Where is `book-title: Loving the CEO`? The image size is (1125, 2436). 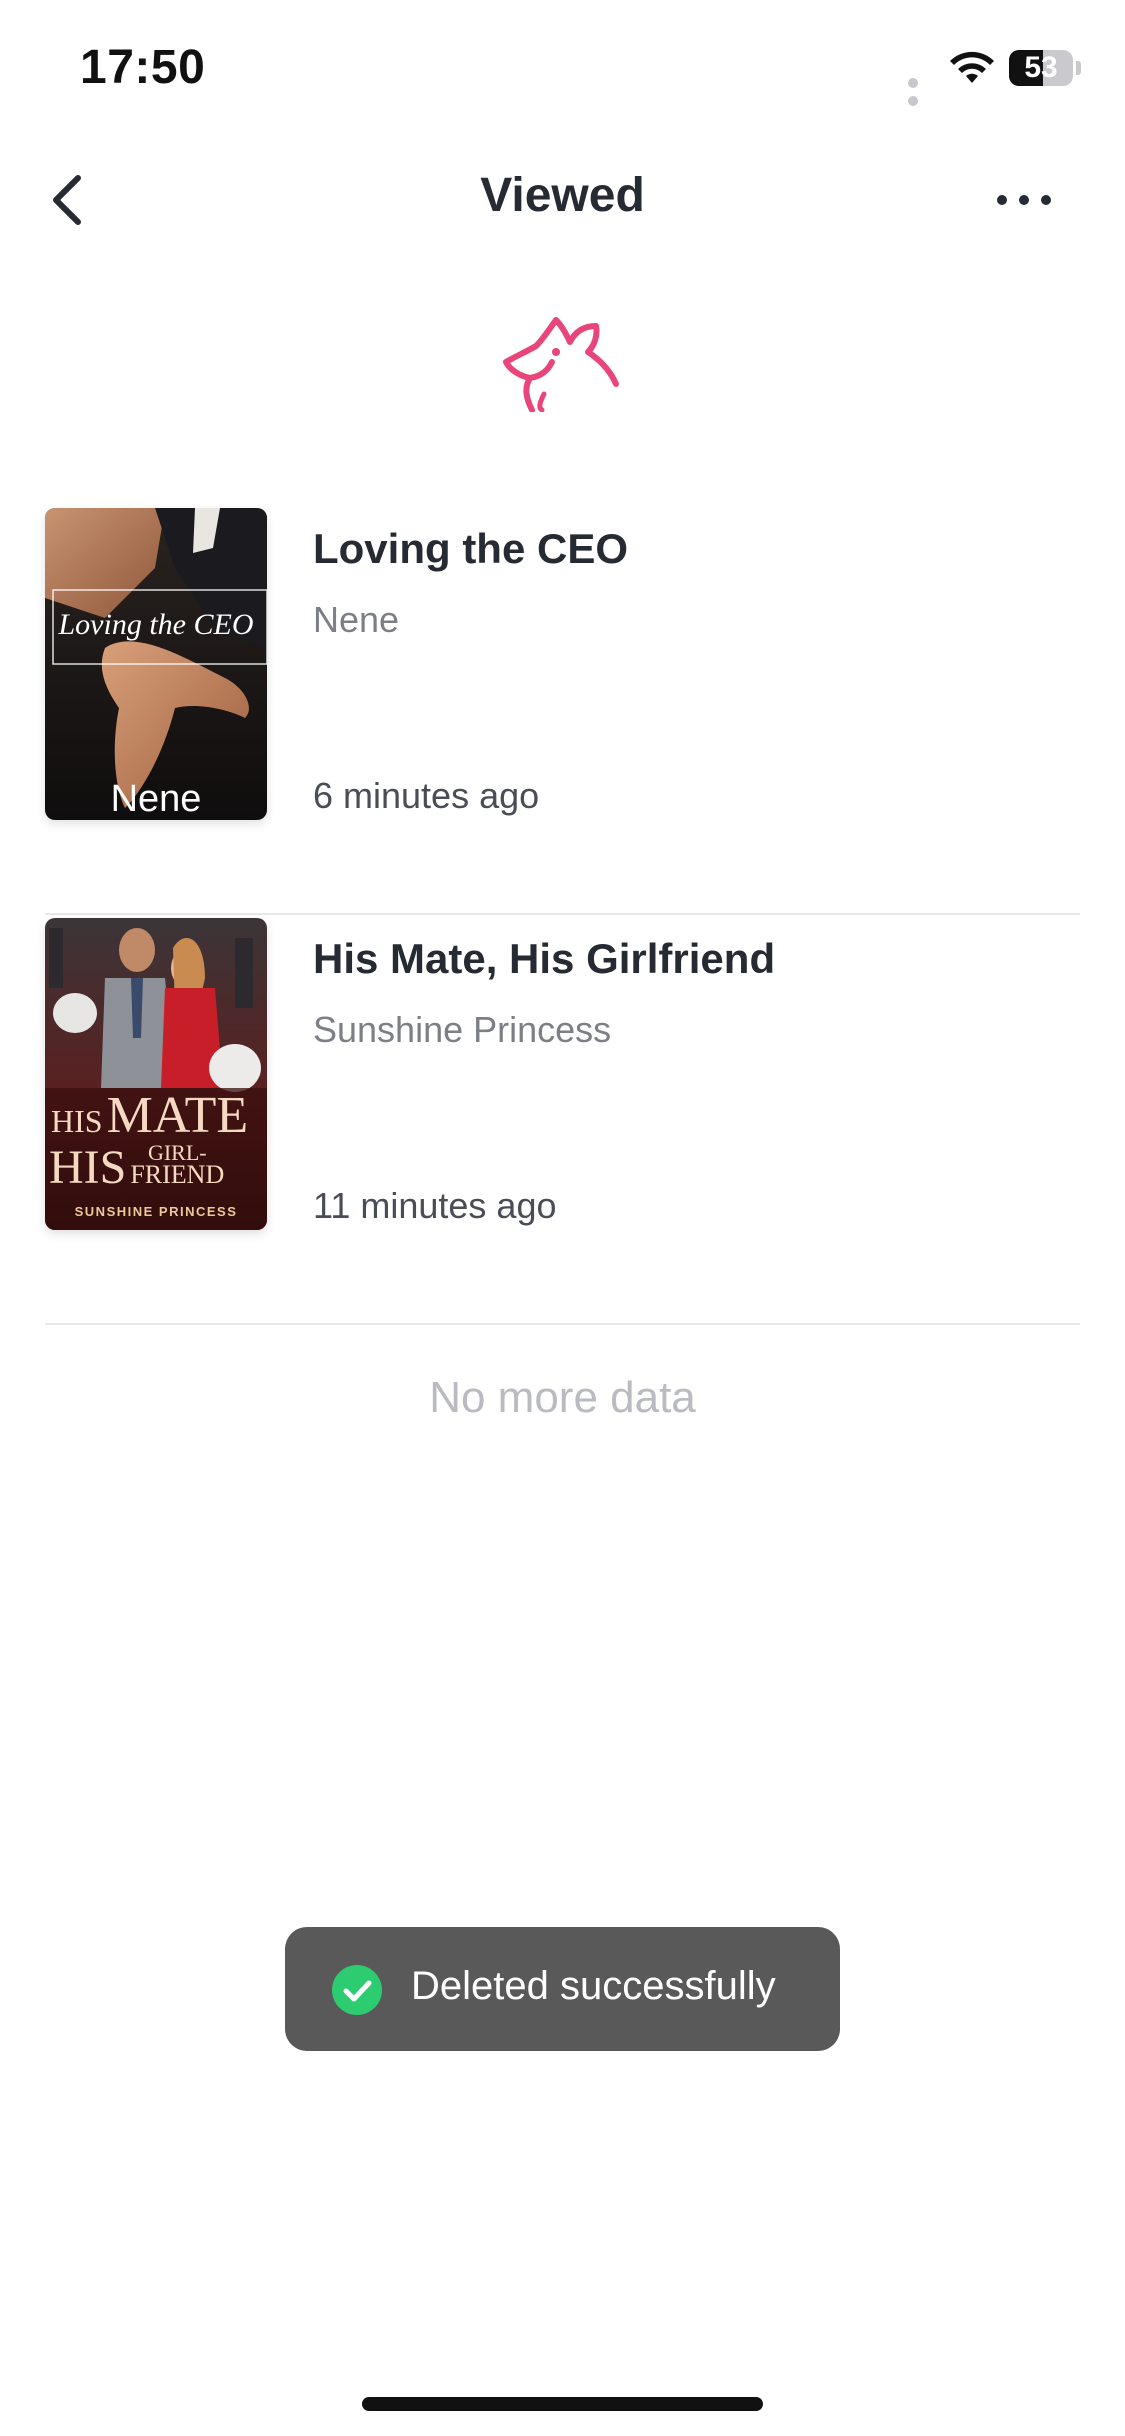
book-title: Loving the CEO is located at coordinates (470, 548).